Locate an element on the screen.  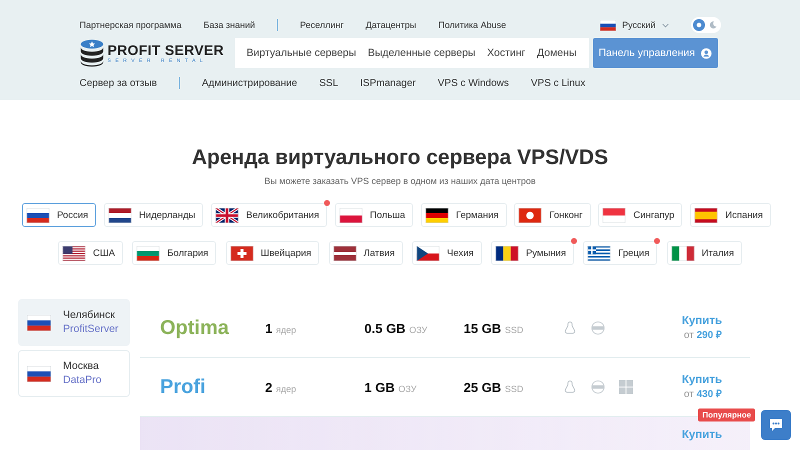
main-nav-link: Хостинг is located at coordinates (506, 53).